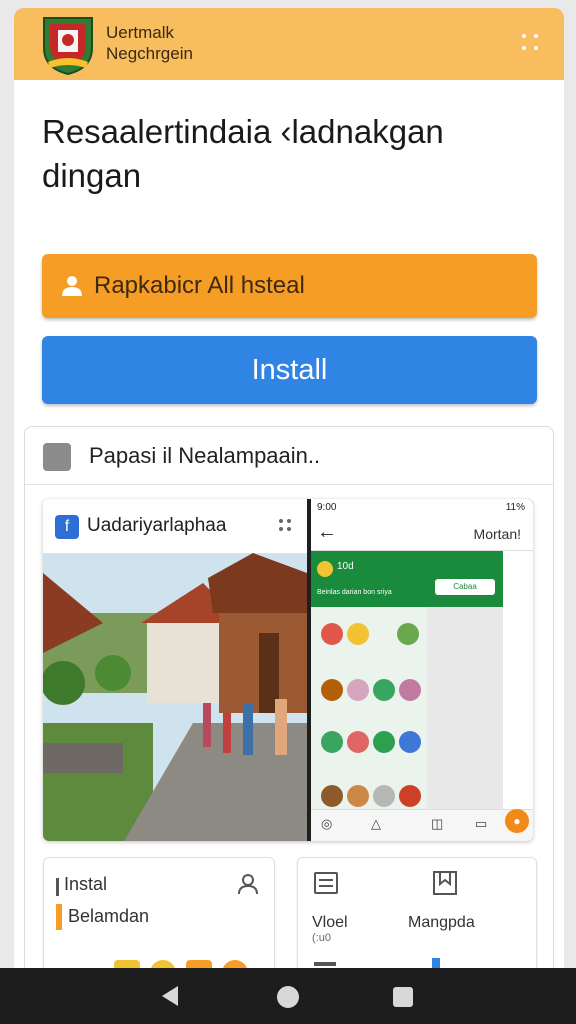 The image size is (576, 1024). I want to click on store-side-panel: Cabaa, so click(465, 680).